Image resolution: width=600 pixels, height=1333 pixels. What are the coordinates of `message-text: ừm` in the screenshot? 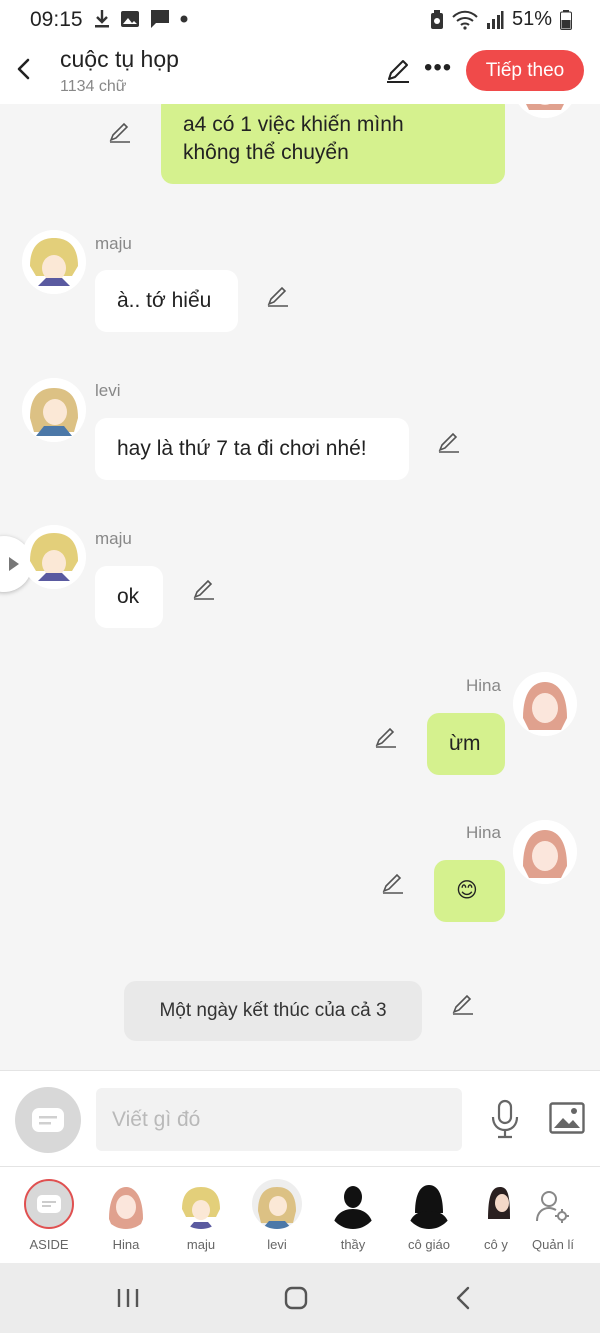 It's located at (465, 743).